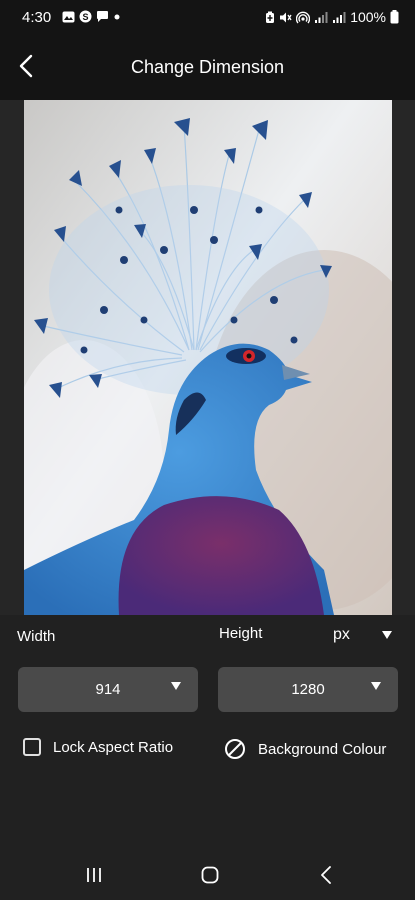 Image resolution: width=415 pixels, height=900 pixels. I want to click on height-dropdown: 1280, so click(308, 689).